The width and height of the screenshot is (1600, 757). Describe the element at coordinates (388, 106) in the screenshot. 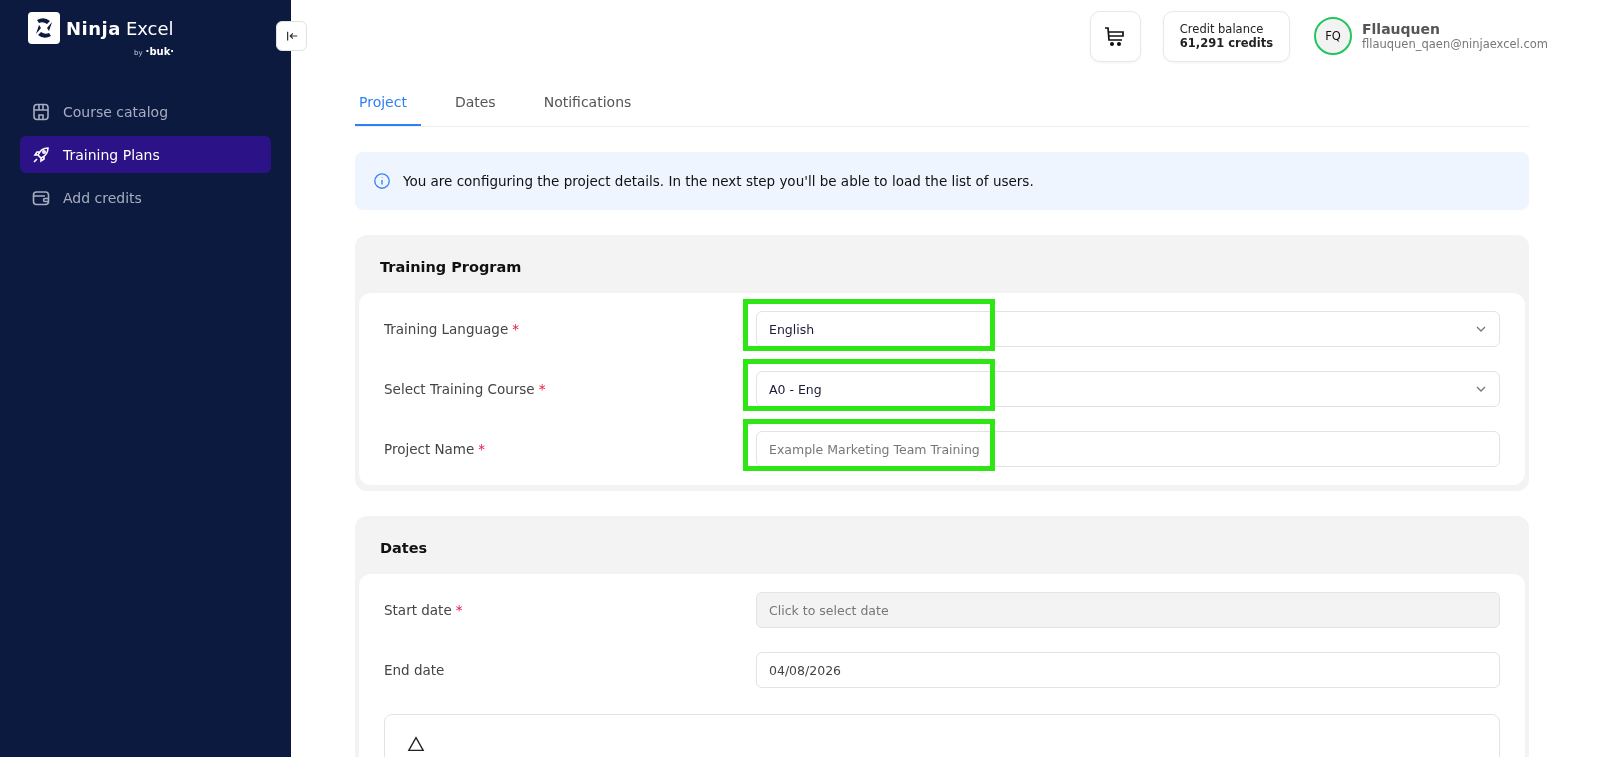

I see `tab: Project` at that location.